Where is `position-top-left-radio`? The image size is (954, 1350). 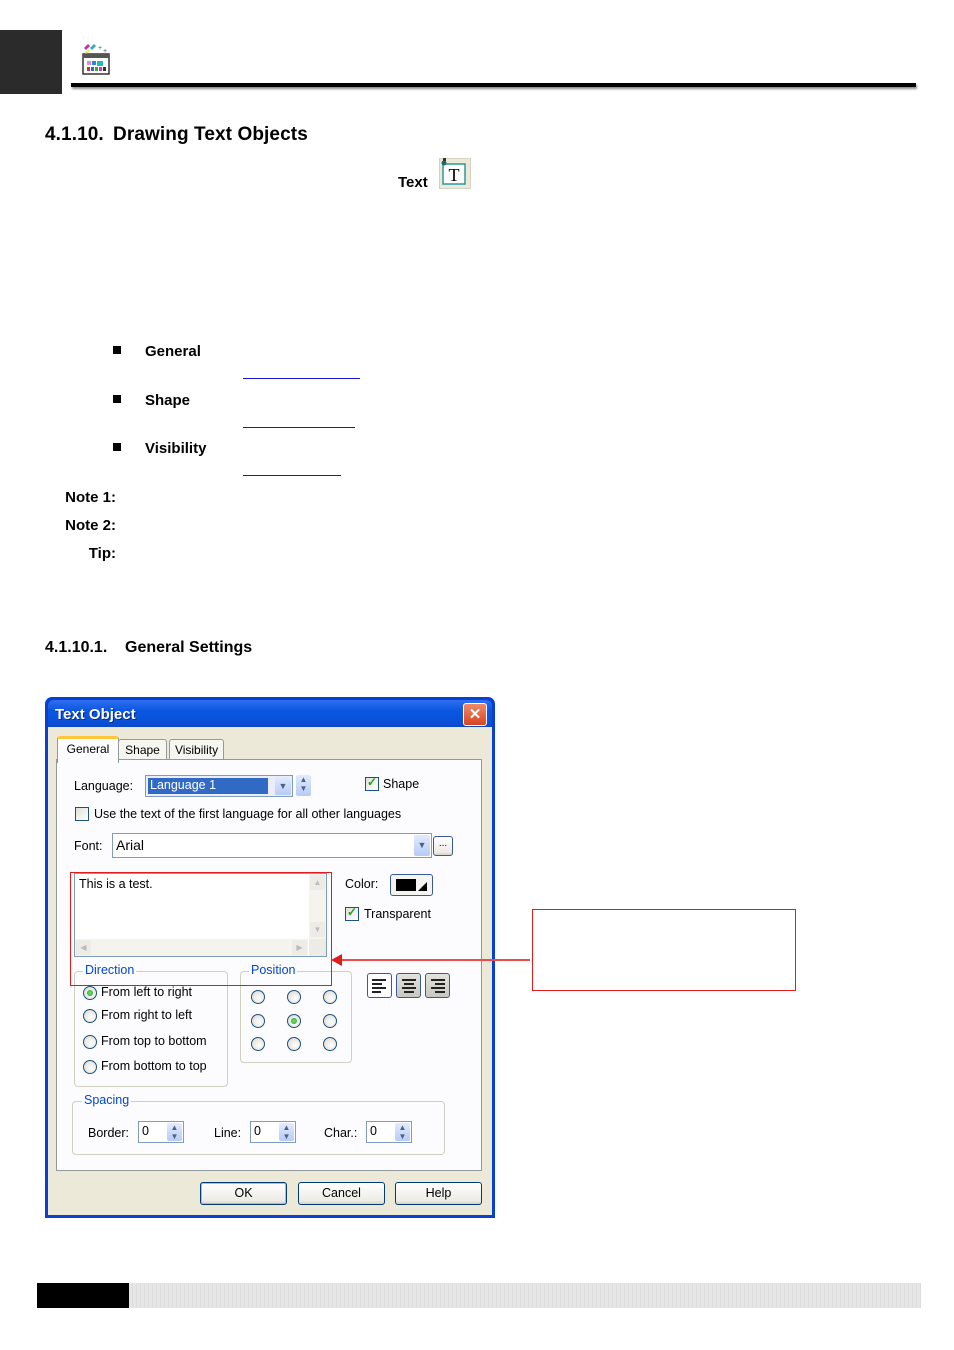 position-top-left-radio is located at coordinates (258, 997).